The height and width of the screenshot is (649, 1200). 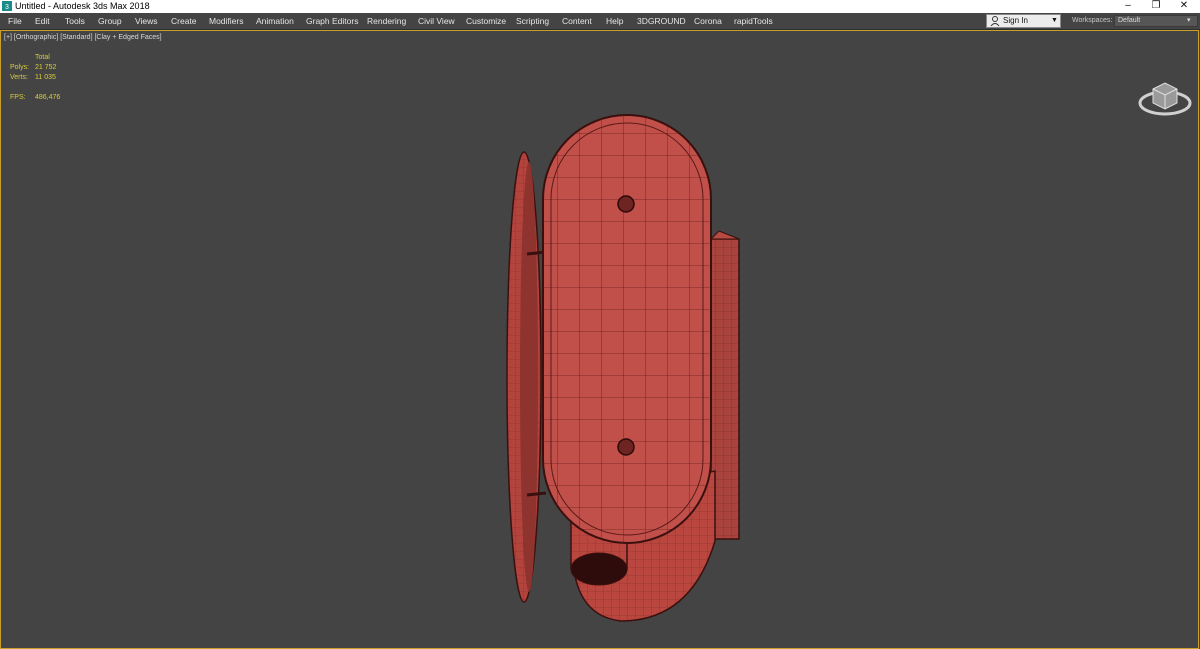 What do you see at coordinates (1054, 20) in the screenshot?
I see `chevron-down-icon: ▼` at bounding box center [1054, 20].